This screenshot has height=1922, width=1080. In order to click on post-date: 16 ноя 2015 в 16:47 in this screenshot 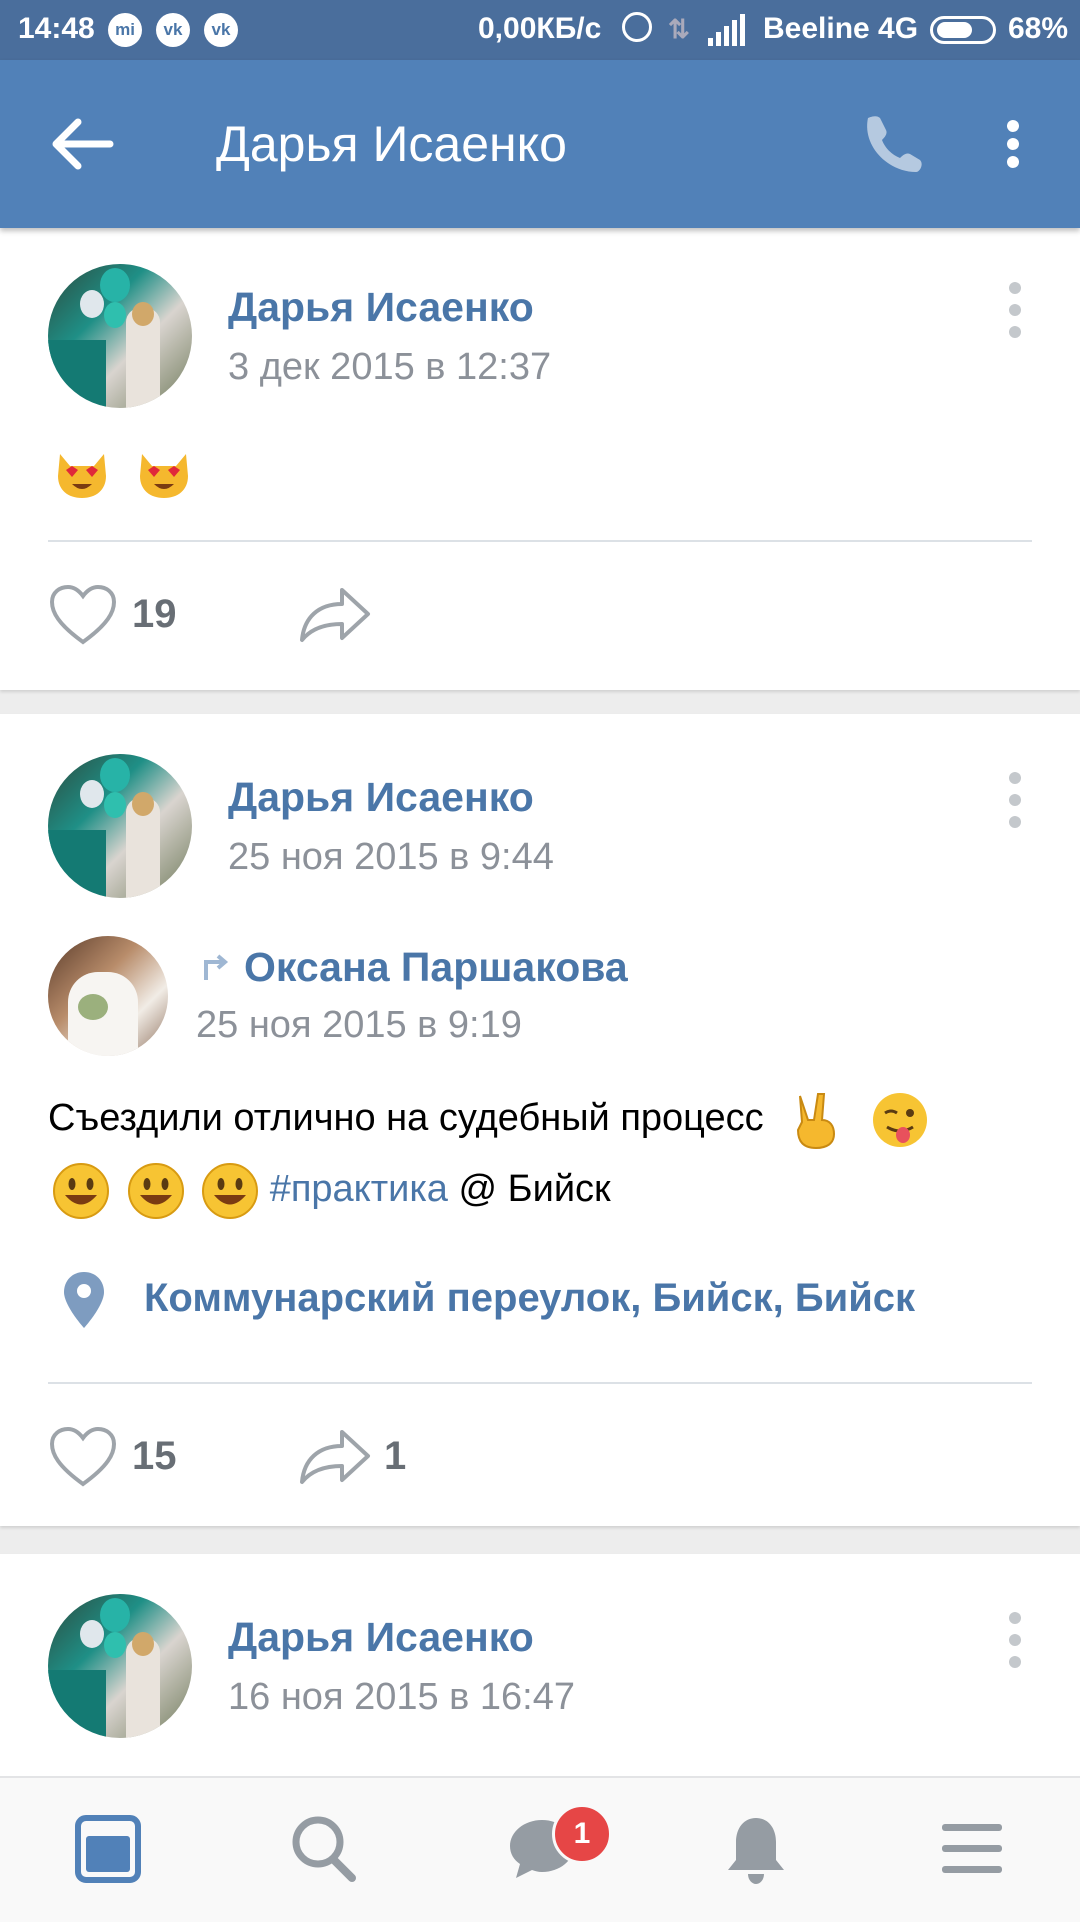, I will do `click(402, 1697)`.